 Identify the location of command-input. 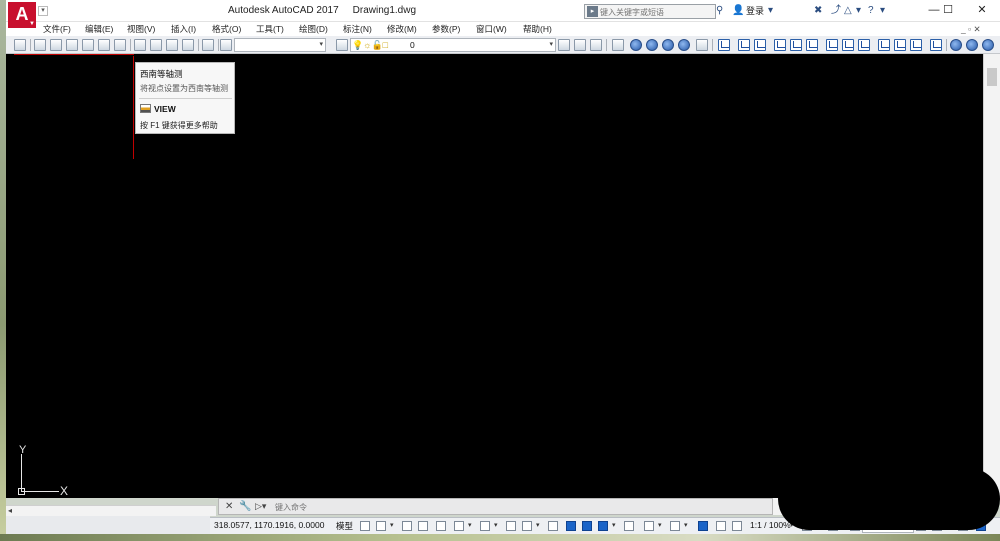
(425, 507).